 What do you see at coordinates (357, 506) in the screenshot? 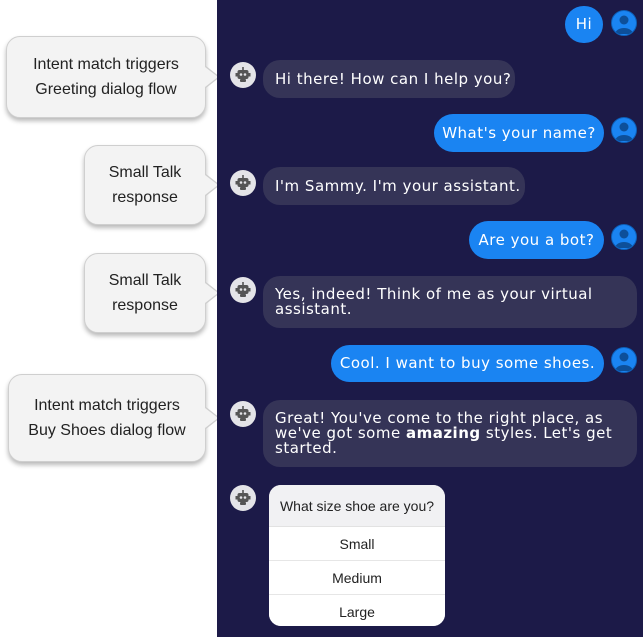
I see `quick-reply-prompt: What size shoe are you?` at bounding box center [357, 506].